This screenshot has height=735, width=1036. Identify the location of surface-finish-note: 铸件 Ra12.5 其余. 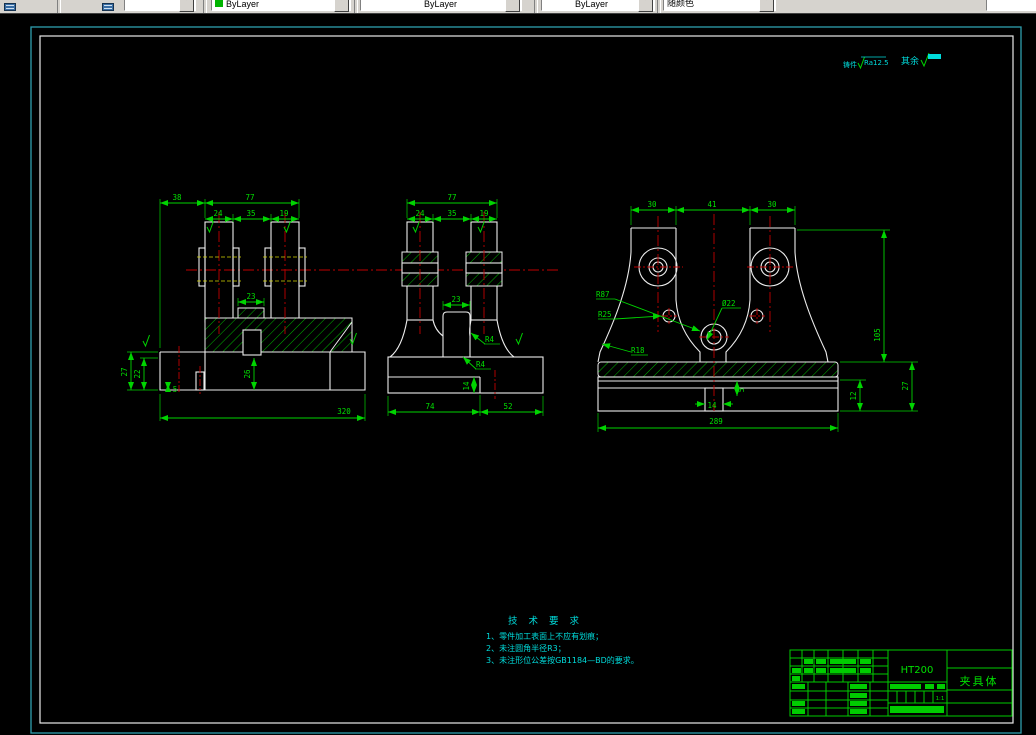
(892, 61).